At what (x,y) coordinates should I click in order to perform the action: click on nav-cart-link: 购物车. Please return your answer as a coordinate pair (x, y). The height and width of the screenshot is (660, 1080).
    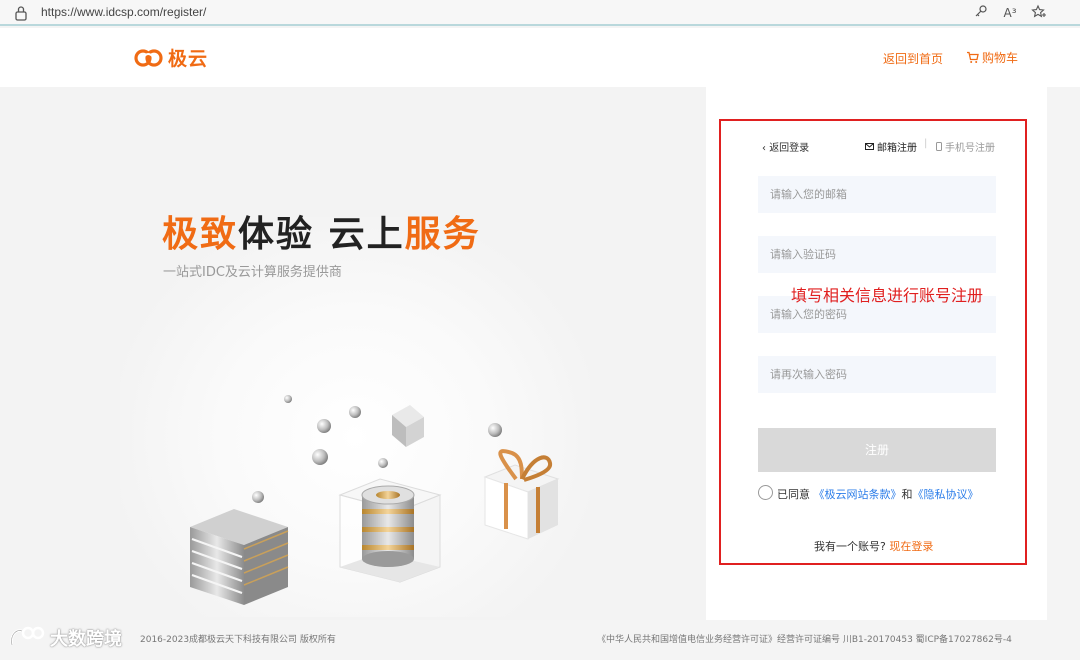
    Looking at the image, I should click on (992, 57).